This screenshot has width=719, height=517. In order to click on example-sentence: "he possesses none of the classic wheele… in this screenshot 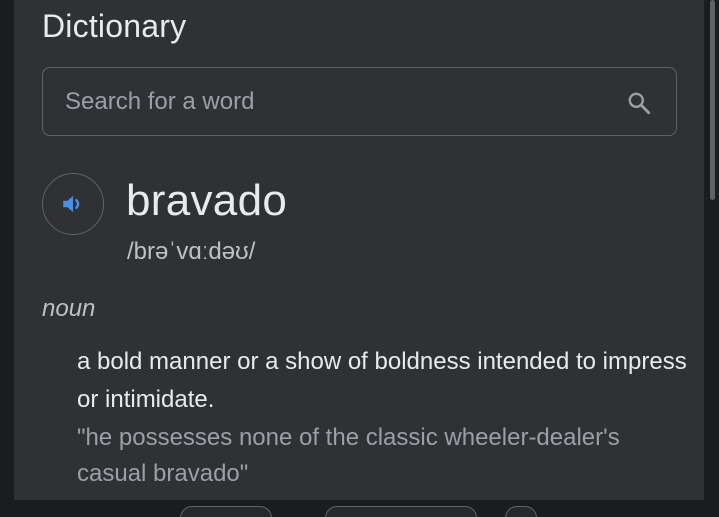, I will do `click(348, 455)`.